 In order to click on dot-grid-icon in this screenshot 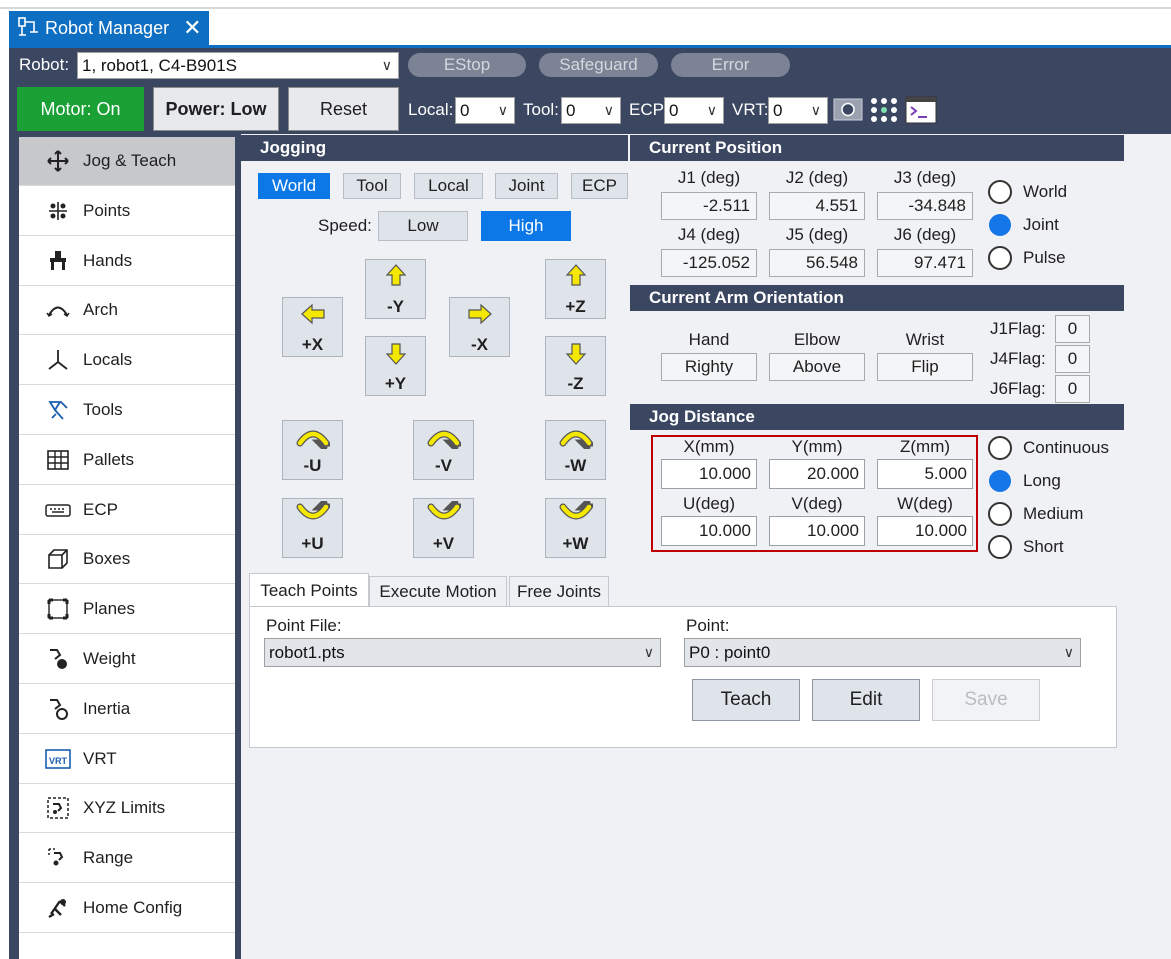, I will do `click(884, 110)`.